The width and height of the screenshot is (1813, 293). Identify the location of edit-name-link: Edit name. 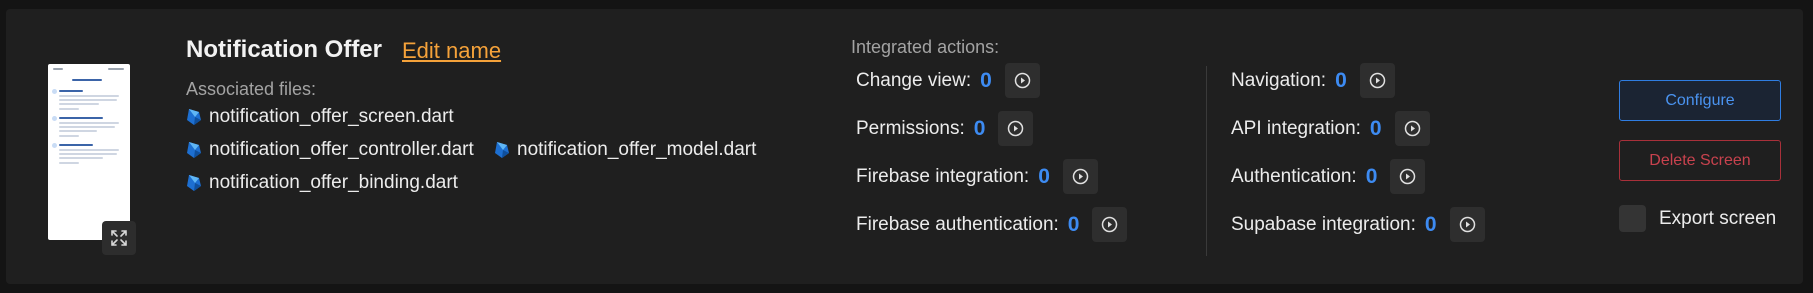
(451, 51).